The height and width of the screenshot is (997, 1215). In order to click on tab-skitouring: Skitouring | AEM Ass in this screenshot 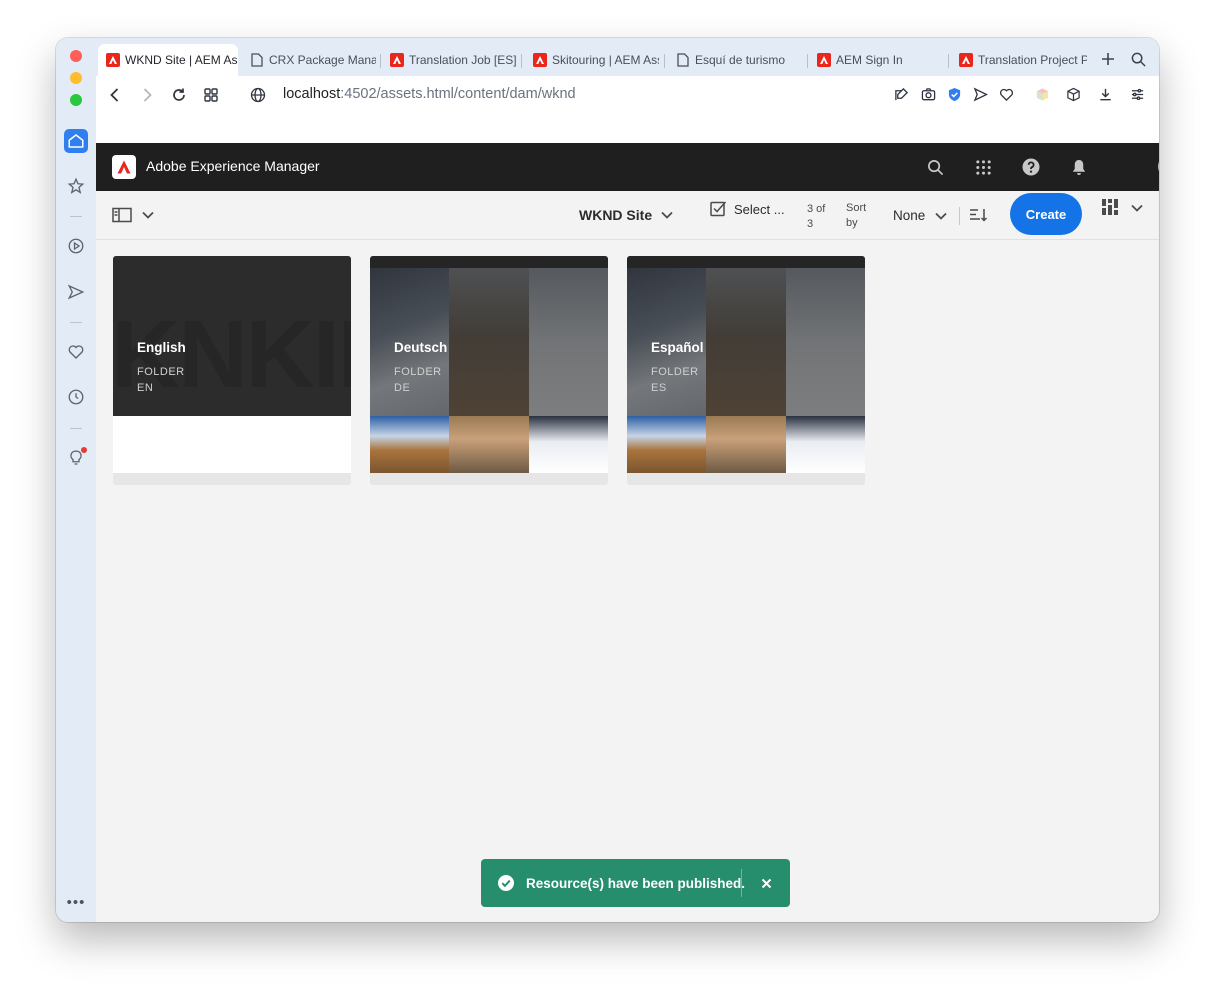, I will do `click(592, 60)`.